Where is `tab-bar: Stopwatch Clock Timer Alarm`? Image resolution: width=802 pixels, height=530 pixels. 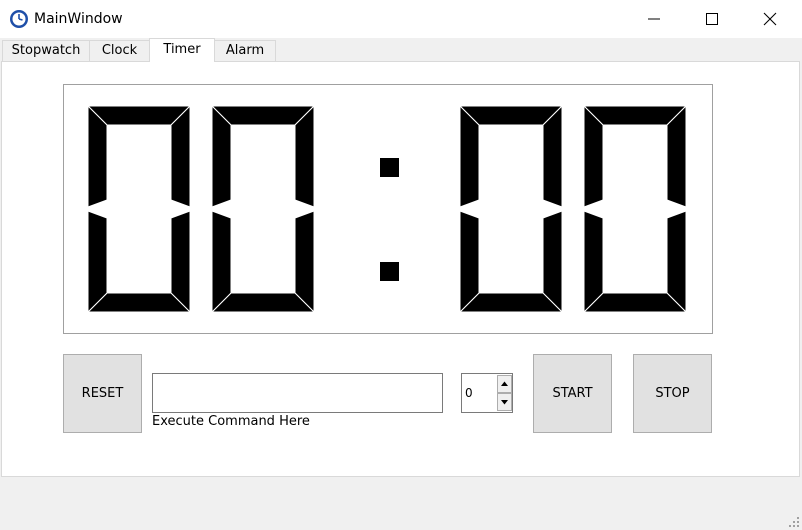
tab-bar: Stopwatch Clock Timer Alarm is located at coordinates (401, 50).